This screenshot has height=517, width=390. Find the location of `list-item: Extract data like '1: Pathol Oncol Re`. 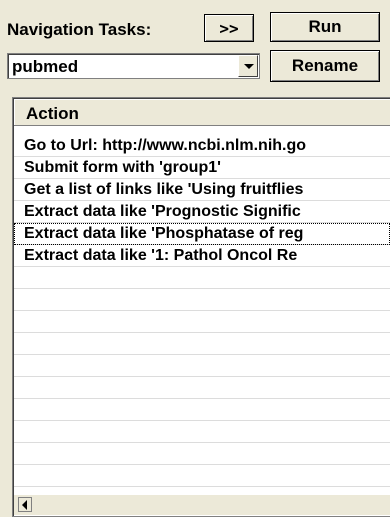

list-item: Extract data like '1: Pathol Oncol Re is located at coordinates (202, 256).